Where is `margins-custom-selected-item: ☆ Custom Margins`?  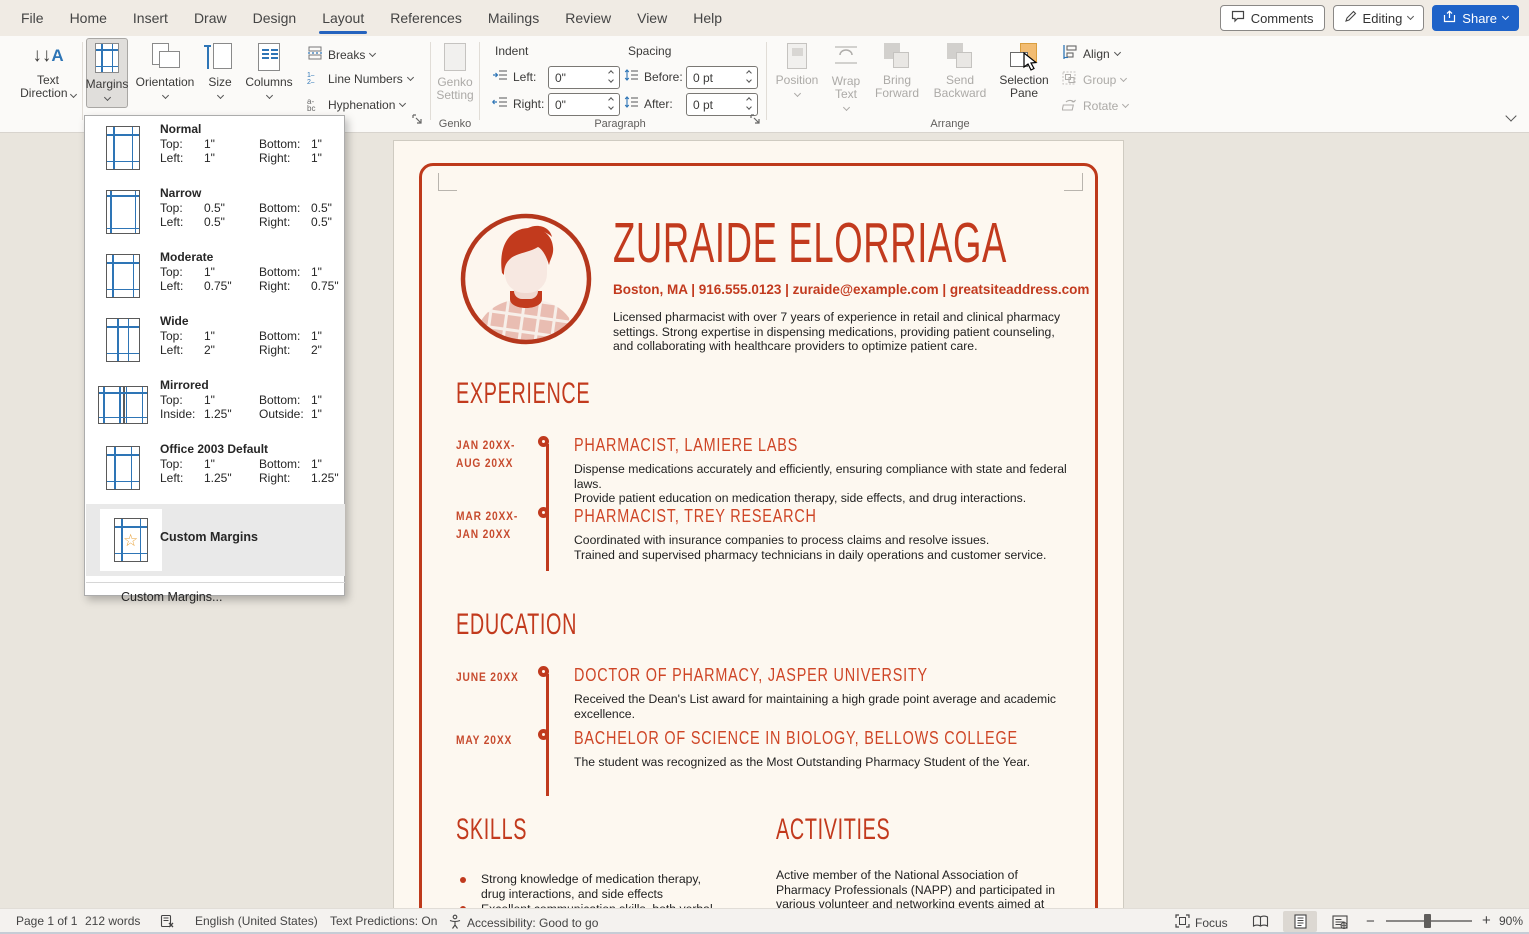 margins-custom-selected-item: ☆ Custom Margins is located at coordinates (215, 540).